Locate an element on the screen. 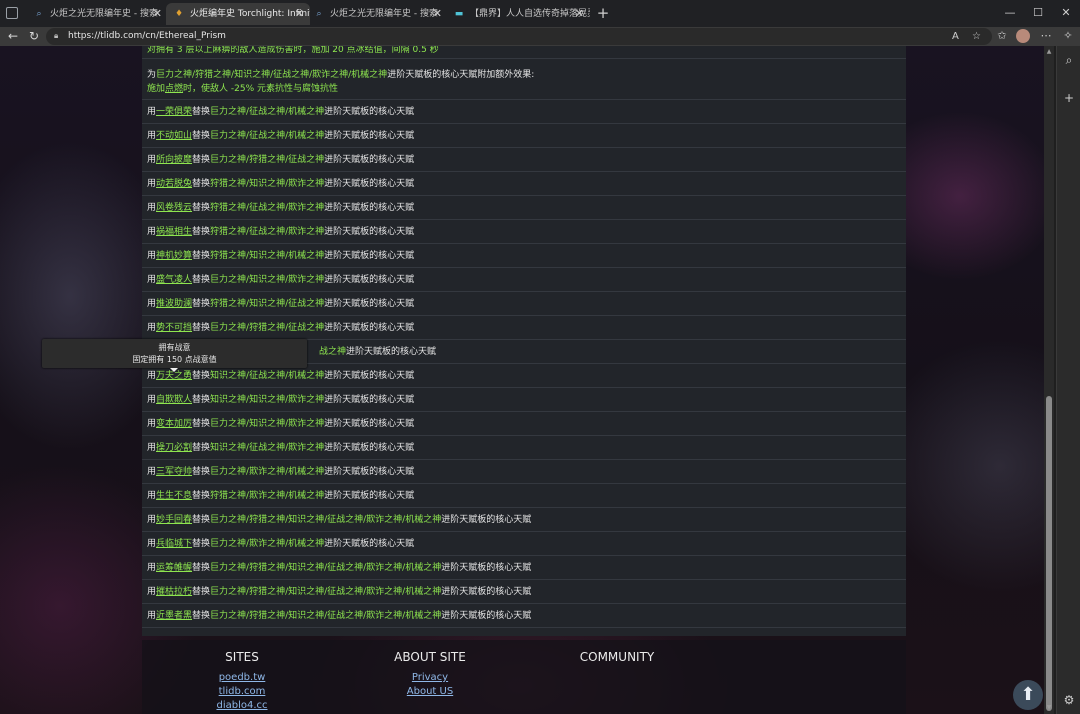 This screenshot has height=714, width=1080. add-icon: + is located at coordinates (1069, 98).